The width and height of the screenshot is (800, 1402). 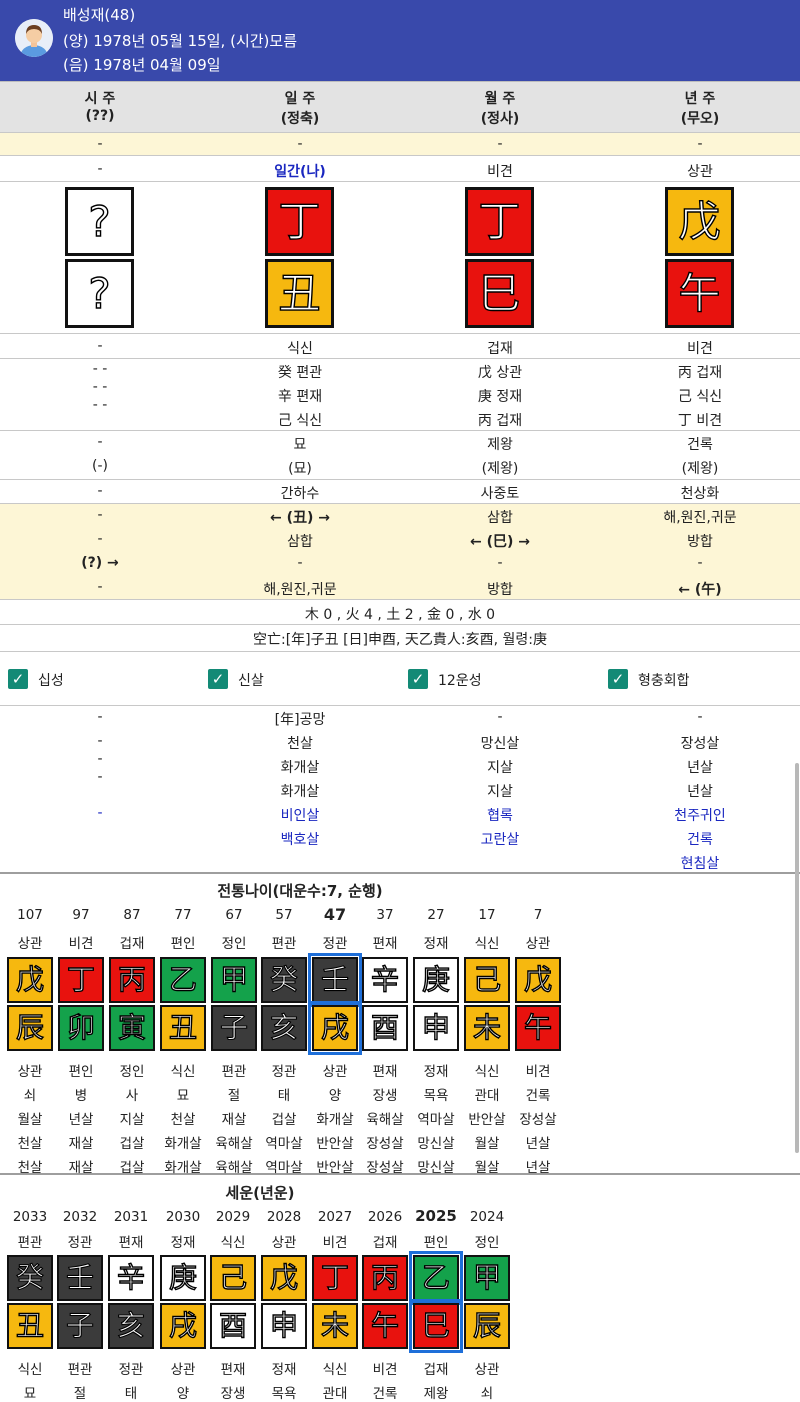 I want to click on branch-tile: 丑, so click(x=299, y=293).